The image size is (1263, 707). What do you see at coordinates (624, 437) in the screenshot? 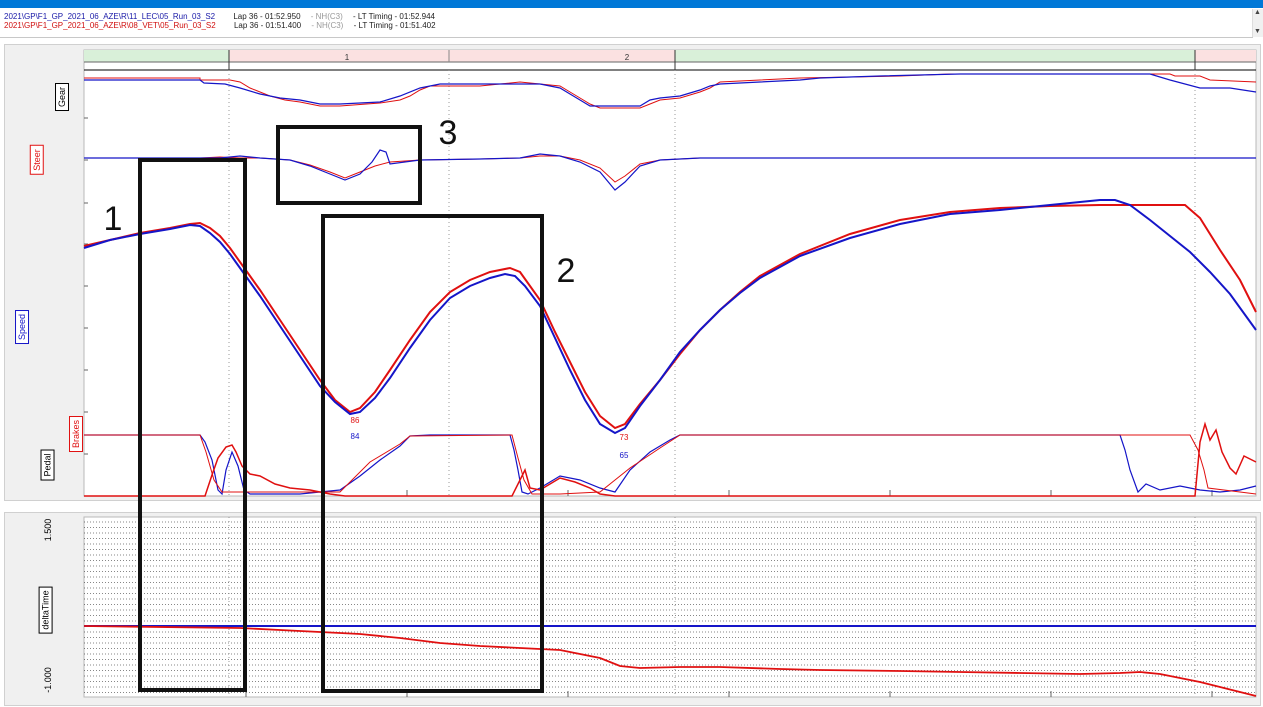
I see `speed-min-label: 73` at bounding box center [624, 437].